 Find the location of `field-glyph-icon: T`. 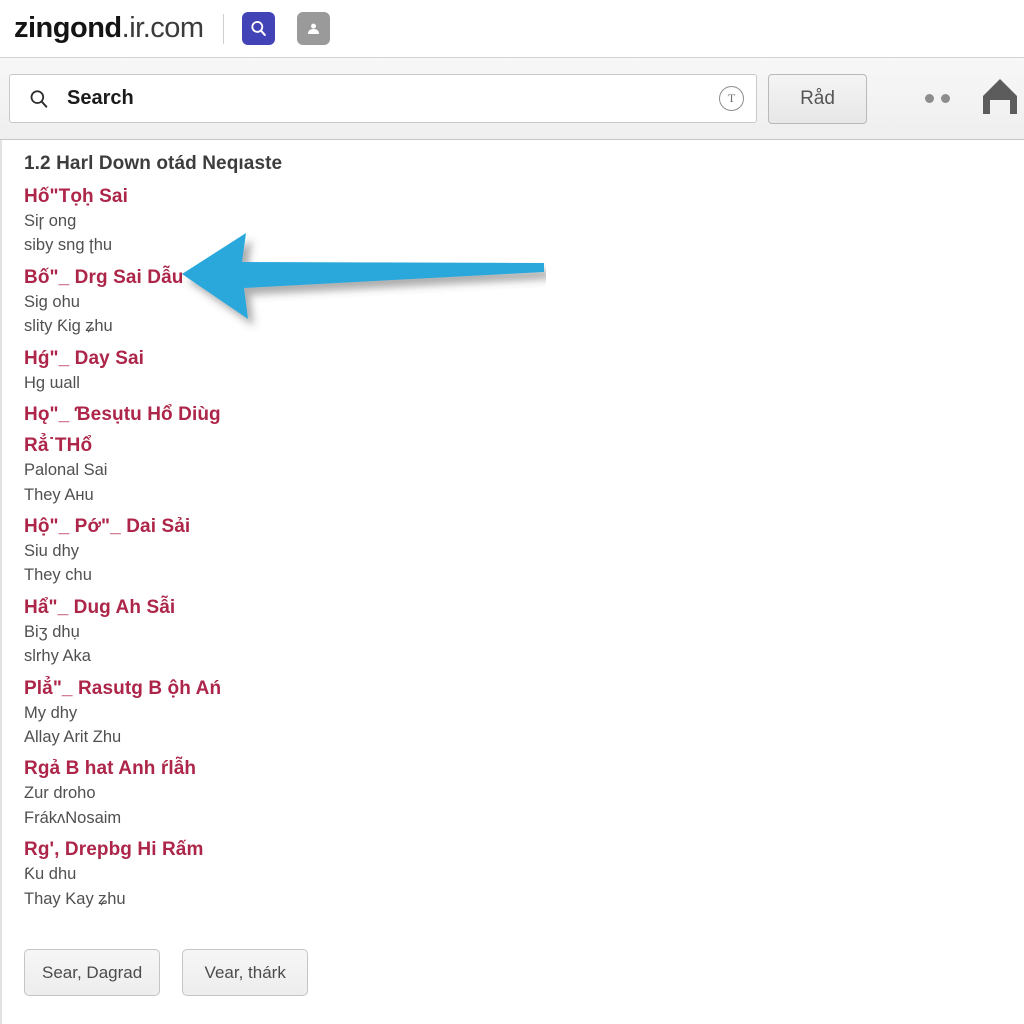

field-glyph-icon: T is located at coordinates (731, 98).